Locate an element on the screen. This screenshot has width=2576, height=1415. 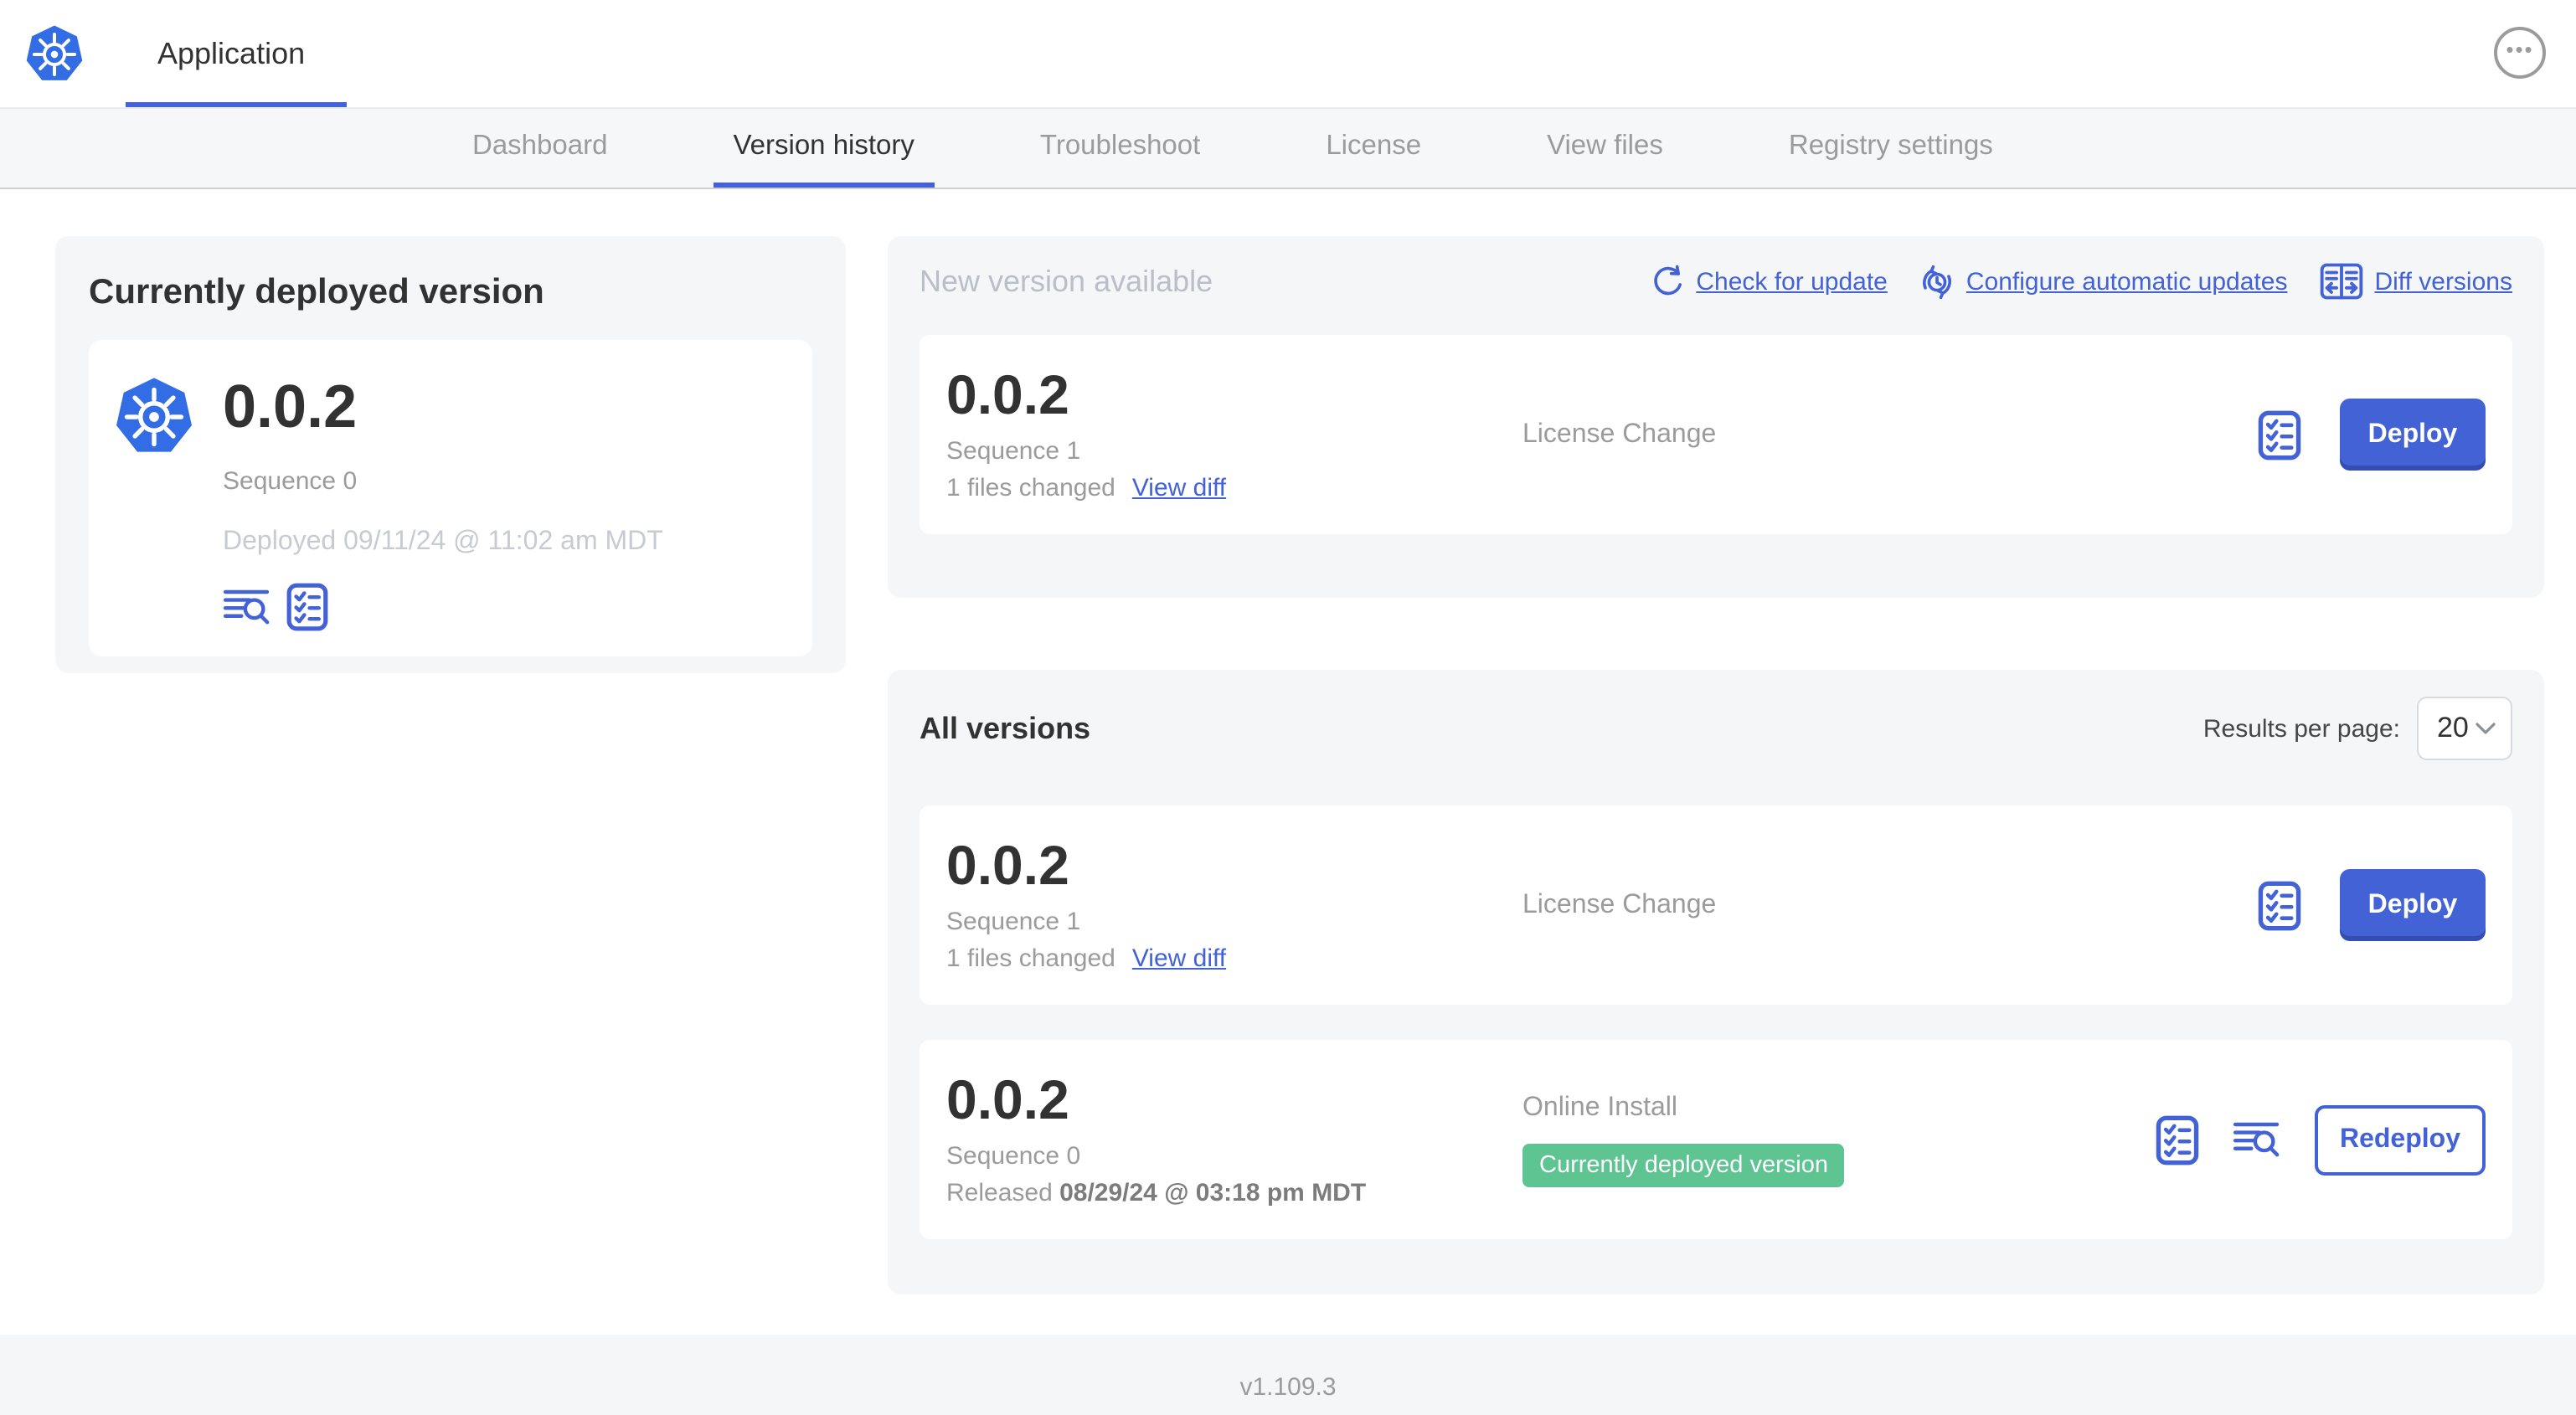
view-preflight-checks-button is located at coordinates (307, 607).